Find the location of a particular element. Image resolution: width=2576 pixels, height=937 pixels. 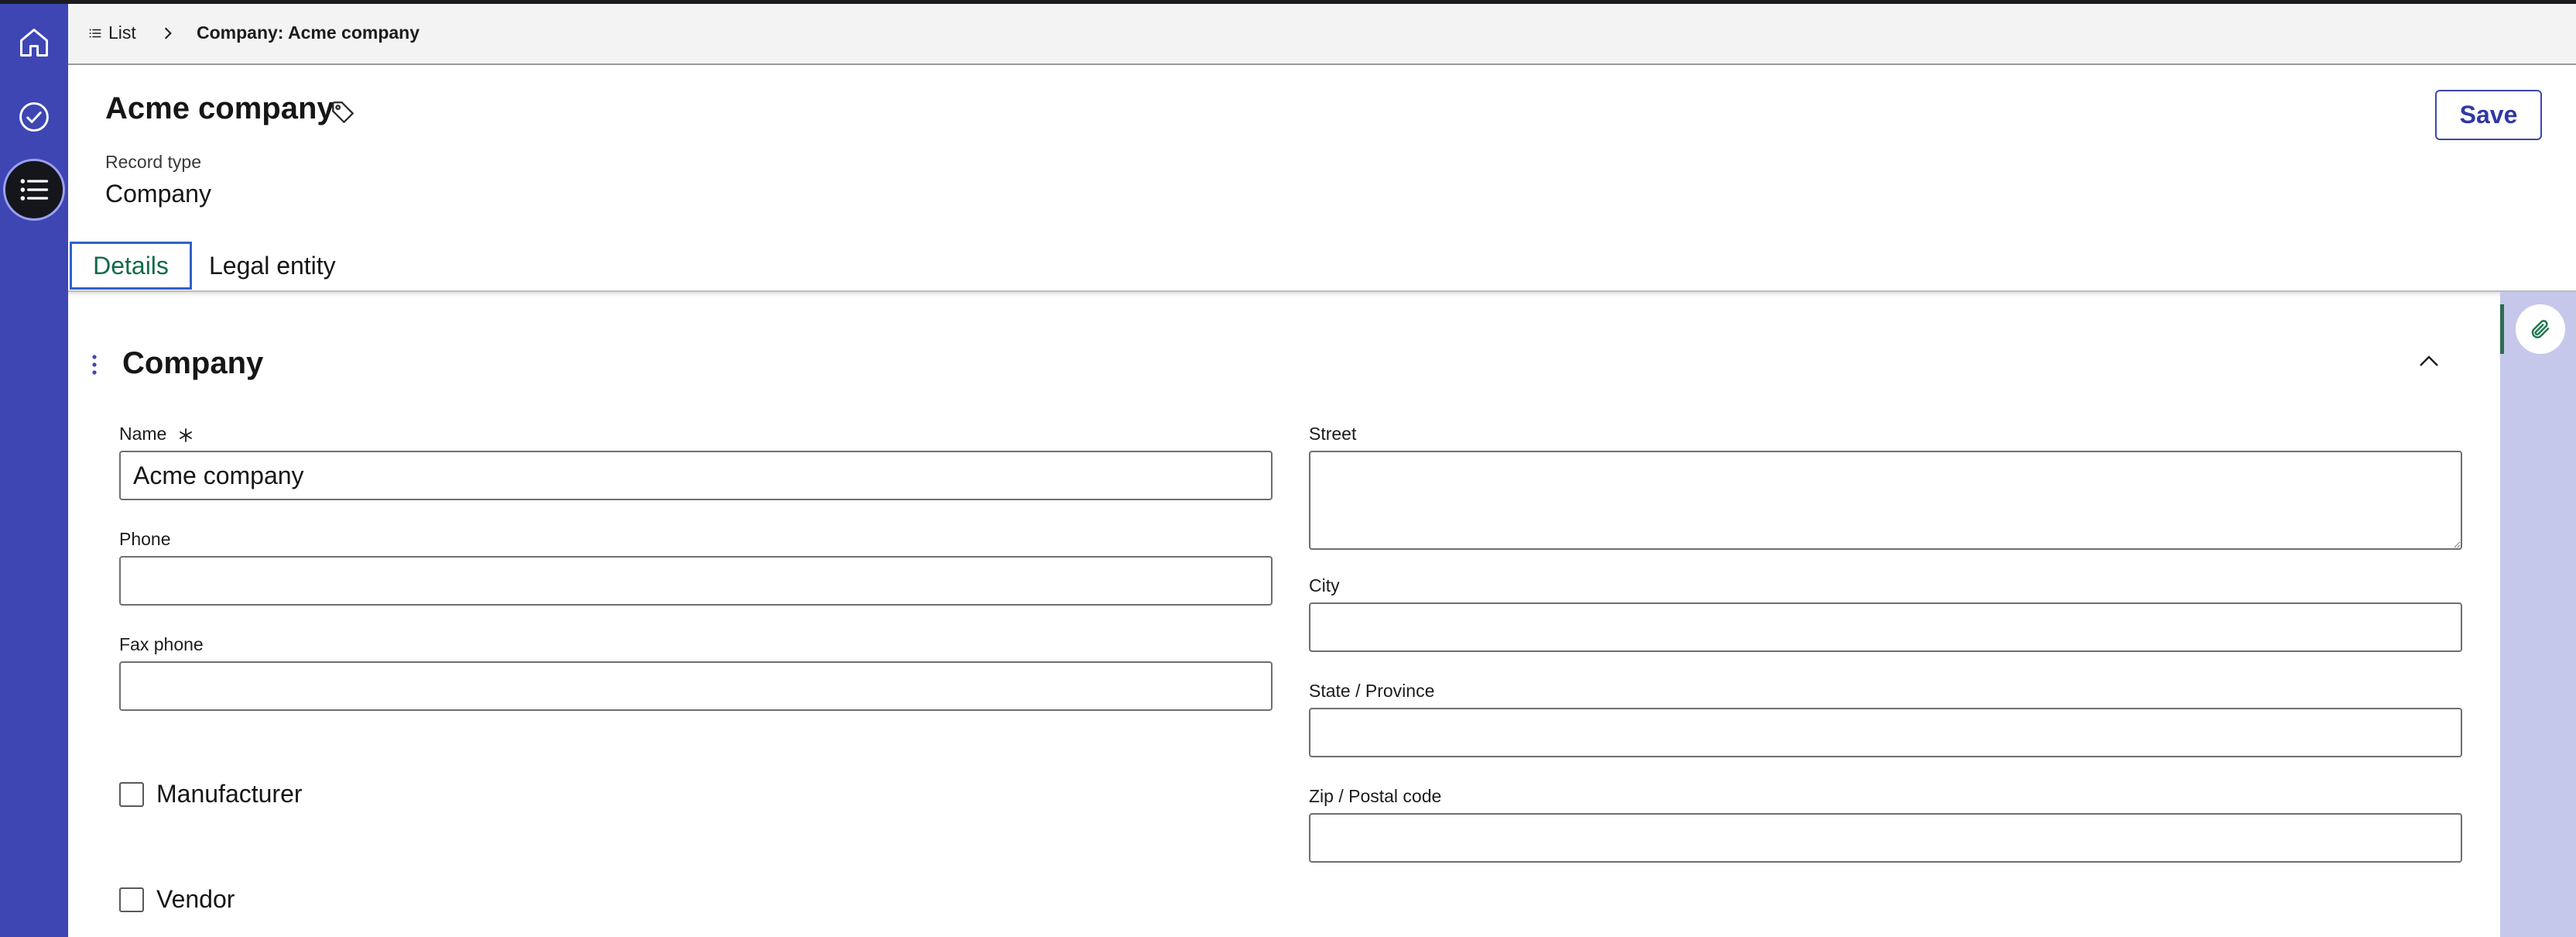

section-drag-handle is located at coordinates (94, 366).